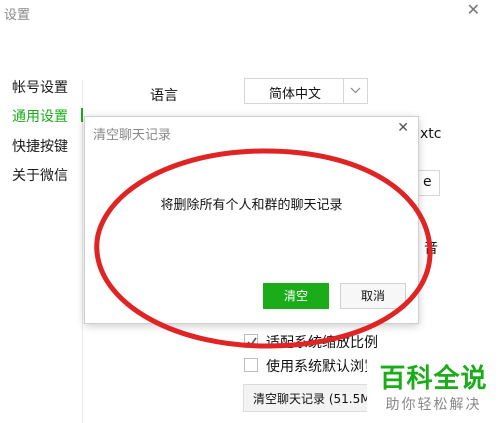  Describe the element at coordinates (473, 9) in the screenshot. I see `window-close-icon: ✕` at that location.